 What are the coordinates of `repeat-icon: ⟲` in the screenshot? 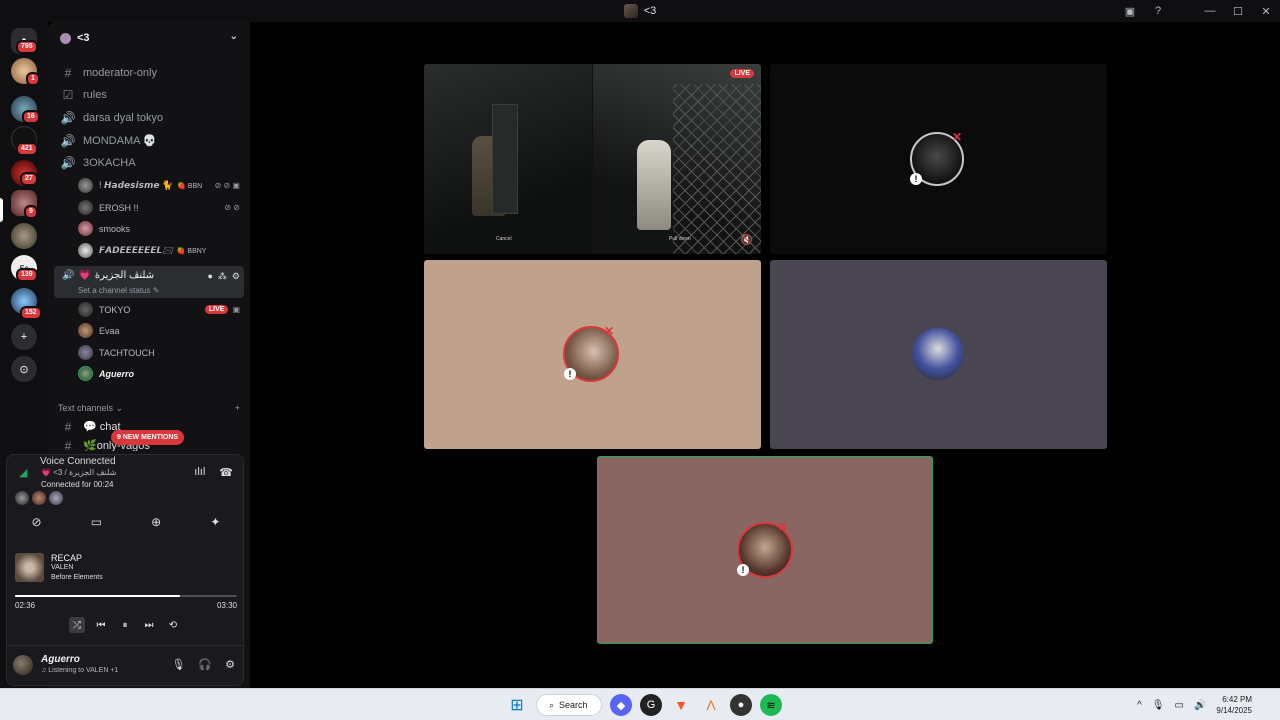 It's located at (173, 625).